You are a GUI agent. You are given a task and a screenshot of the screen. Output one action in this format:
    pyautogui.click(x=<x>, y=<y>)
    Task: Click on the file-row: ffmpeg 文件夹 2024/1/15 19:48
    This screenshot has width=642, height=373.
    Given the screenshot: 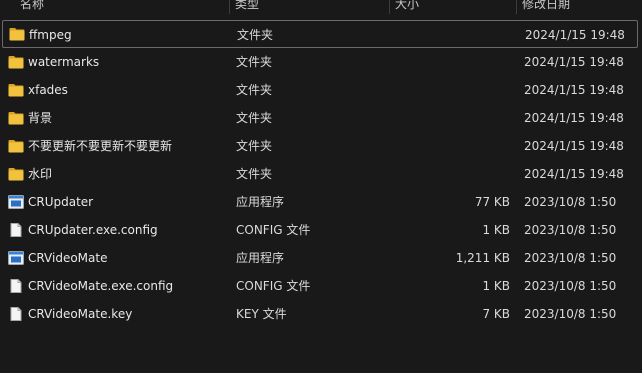 What is the action you would take?
    pyautogui.click(x=320, y=34)
    